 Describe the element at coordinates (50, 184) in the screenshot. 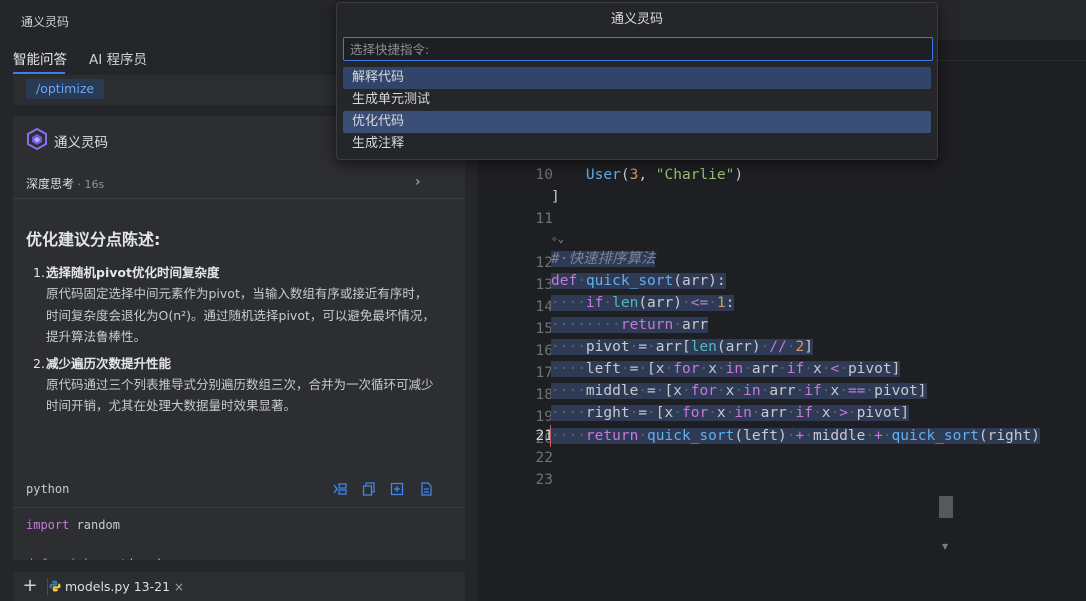

I see `thinking-label: 深度思考` at that location.